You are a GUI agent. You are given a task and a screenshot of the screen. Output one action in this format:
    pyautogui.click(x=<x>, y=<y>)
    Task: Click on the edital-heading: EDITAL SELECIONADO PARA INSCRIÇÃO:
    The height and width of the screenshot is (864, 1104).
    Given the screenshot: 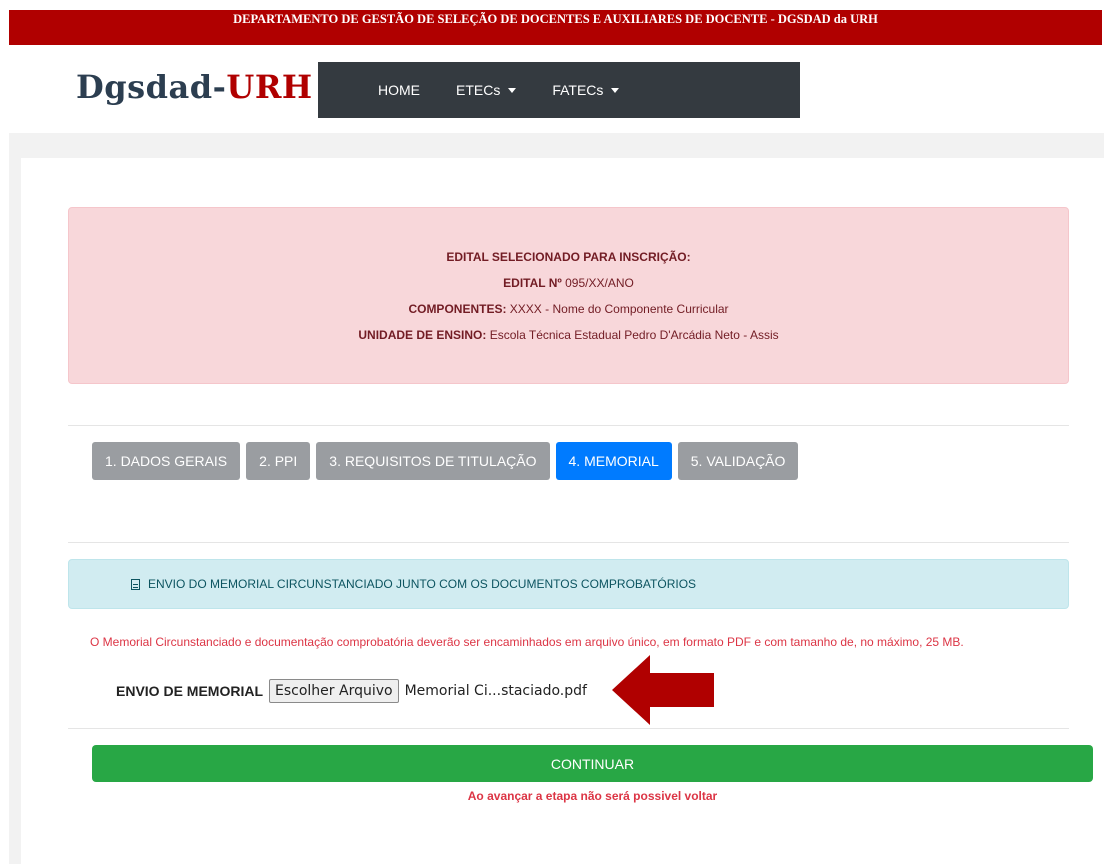 What is the action you would take?
    pyautogui.click(x=568, y=257)
    